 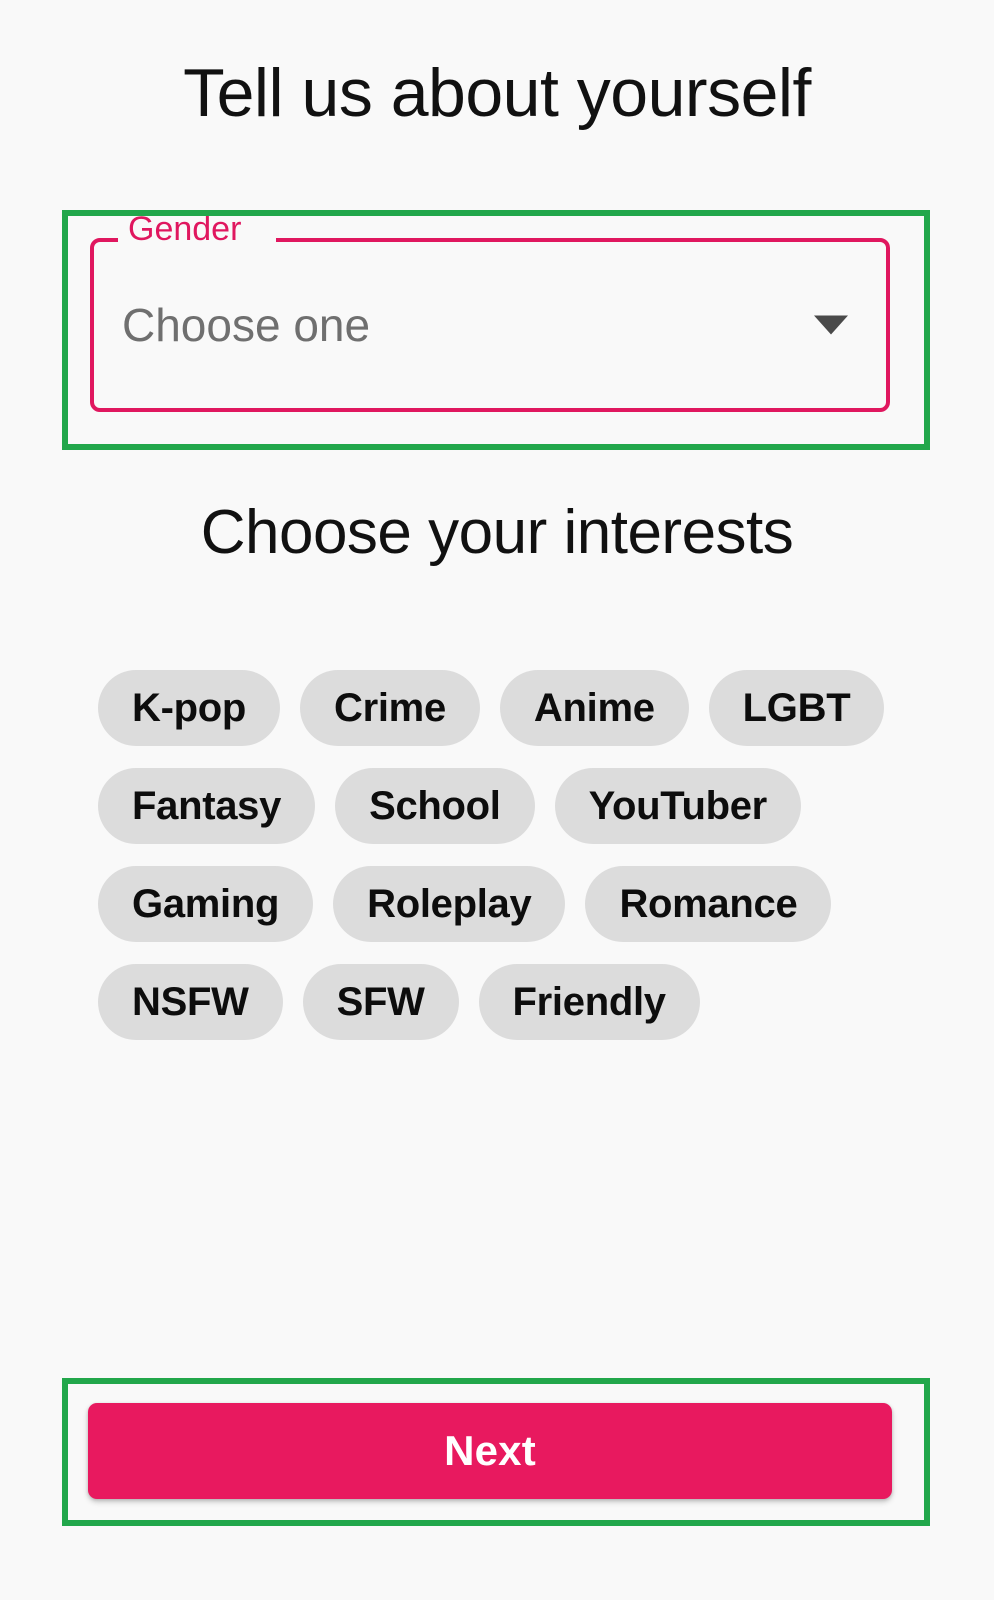 What do you see at coordinates (449, 904) in the screenshot?
I see `interest-chip: Roleplay` at bounding box center [449, 904].